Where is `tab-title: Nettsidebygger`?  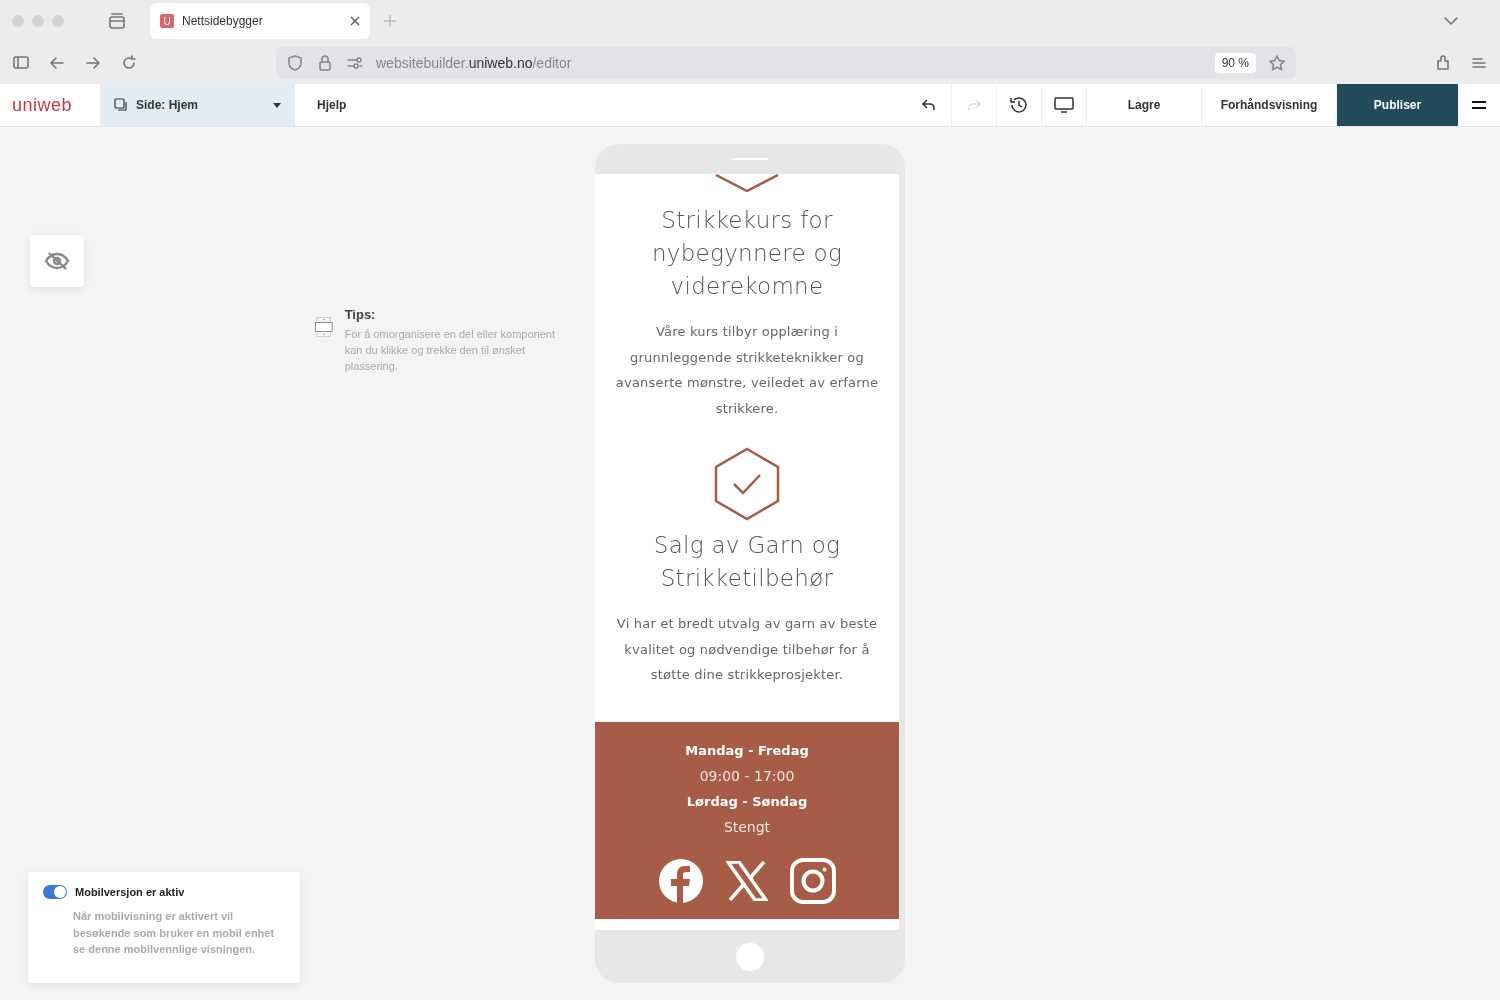 tab-title: Nettsidebygger is located at coordinates (223, 21).